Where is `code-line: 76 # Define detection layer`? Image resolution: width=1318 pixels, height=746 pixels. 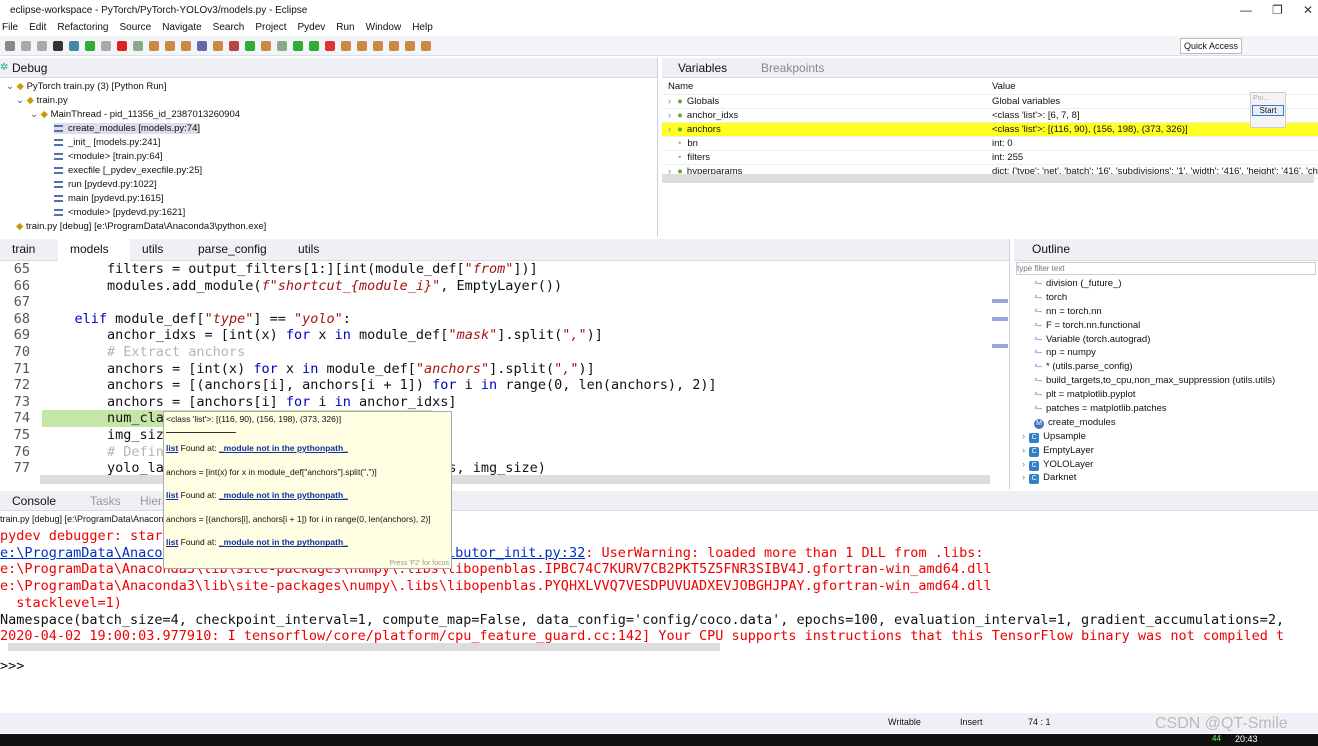
code-line: 76 # Define detection layer is located at coordinates (504, 452).